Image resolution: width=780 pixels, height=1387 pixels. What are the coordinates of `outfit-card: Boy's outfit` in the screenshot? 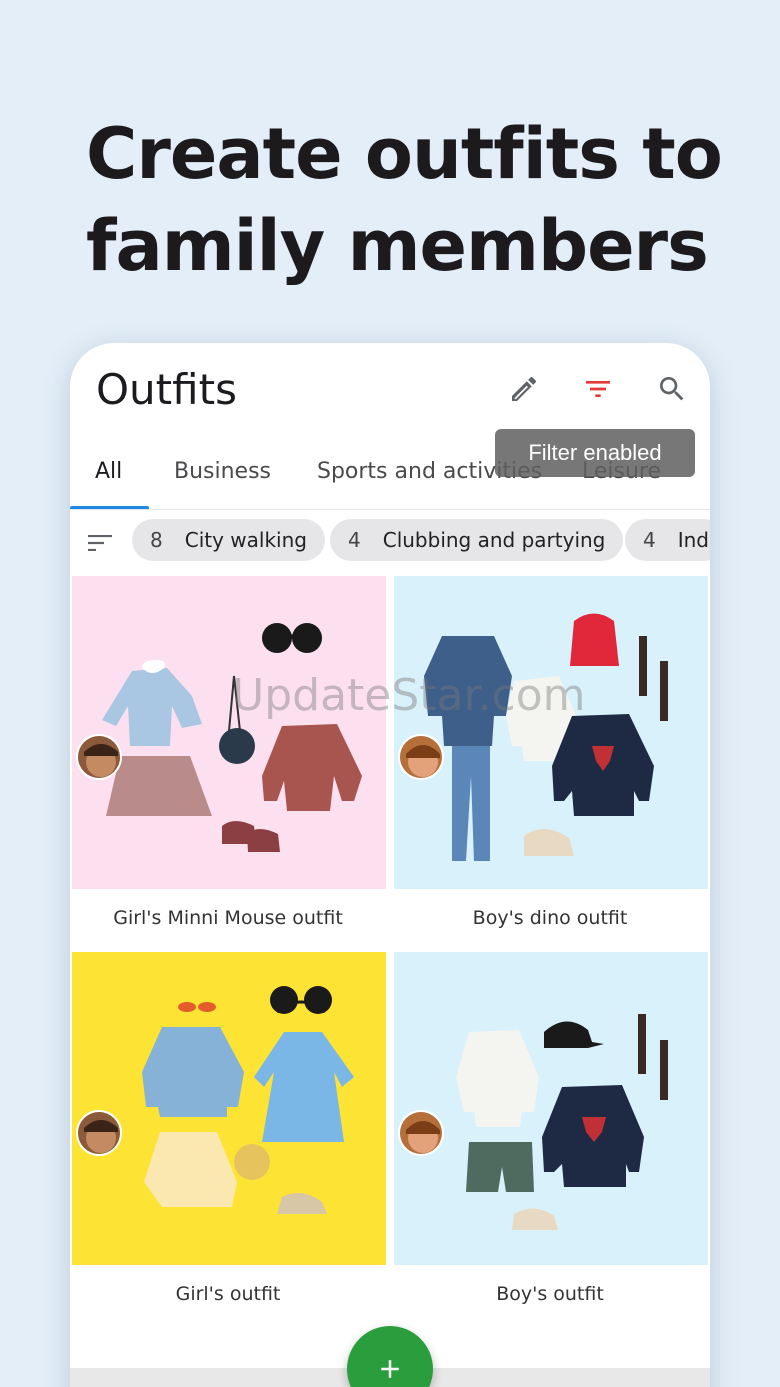 It's located at (550, 1137).